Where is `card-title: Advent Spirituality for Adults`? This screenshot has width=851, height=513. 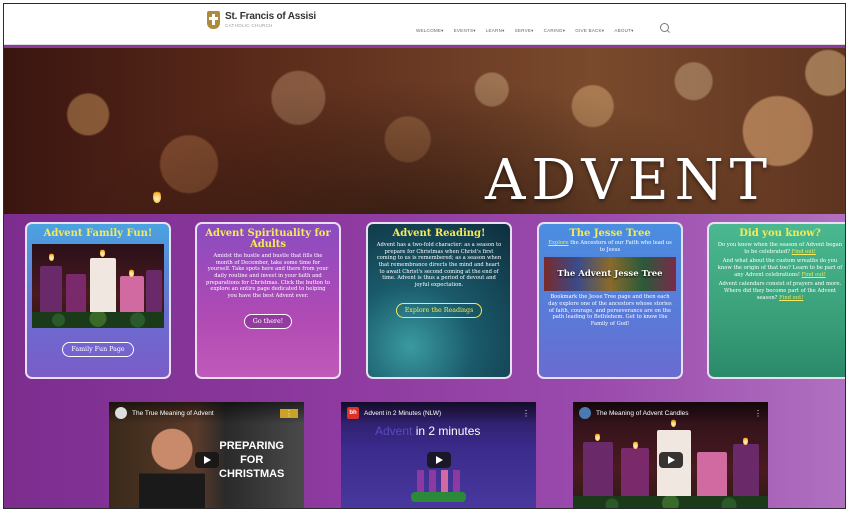
card-title: Advent Spirituality for Adults is located at coordinates (268, 239).